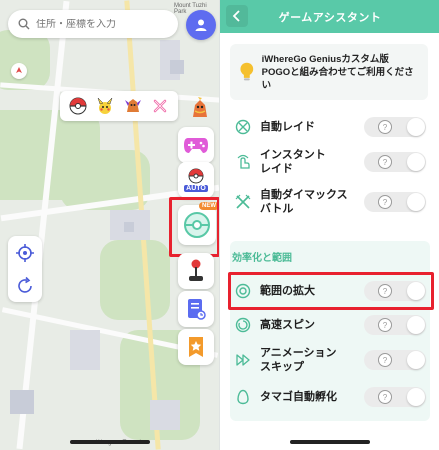  What do you see at coordinates (395, 397) in the screenshot?
I see `auto-hatch-toggle` at bounding box center [395, 397].